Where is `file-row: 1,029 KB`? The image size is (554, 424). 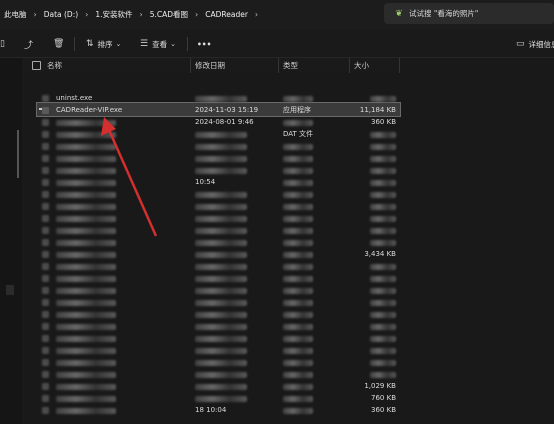
file-row: 1,029 KB is located at coordinates (221, 386).